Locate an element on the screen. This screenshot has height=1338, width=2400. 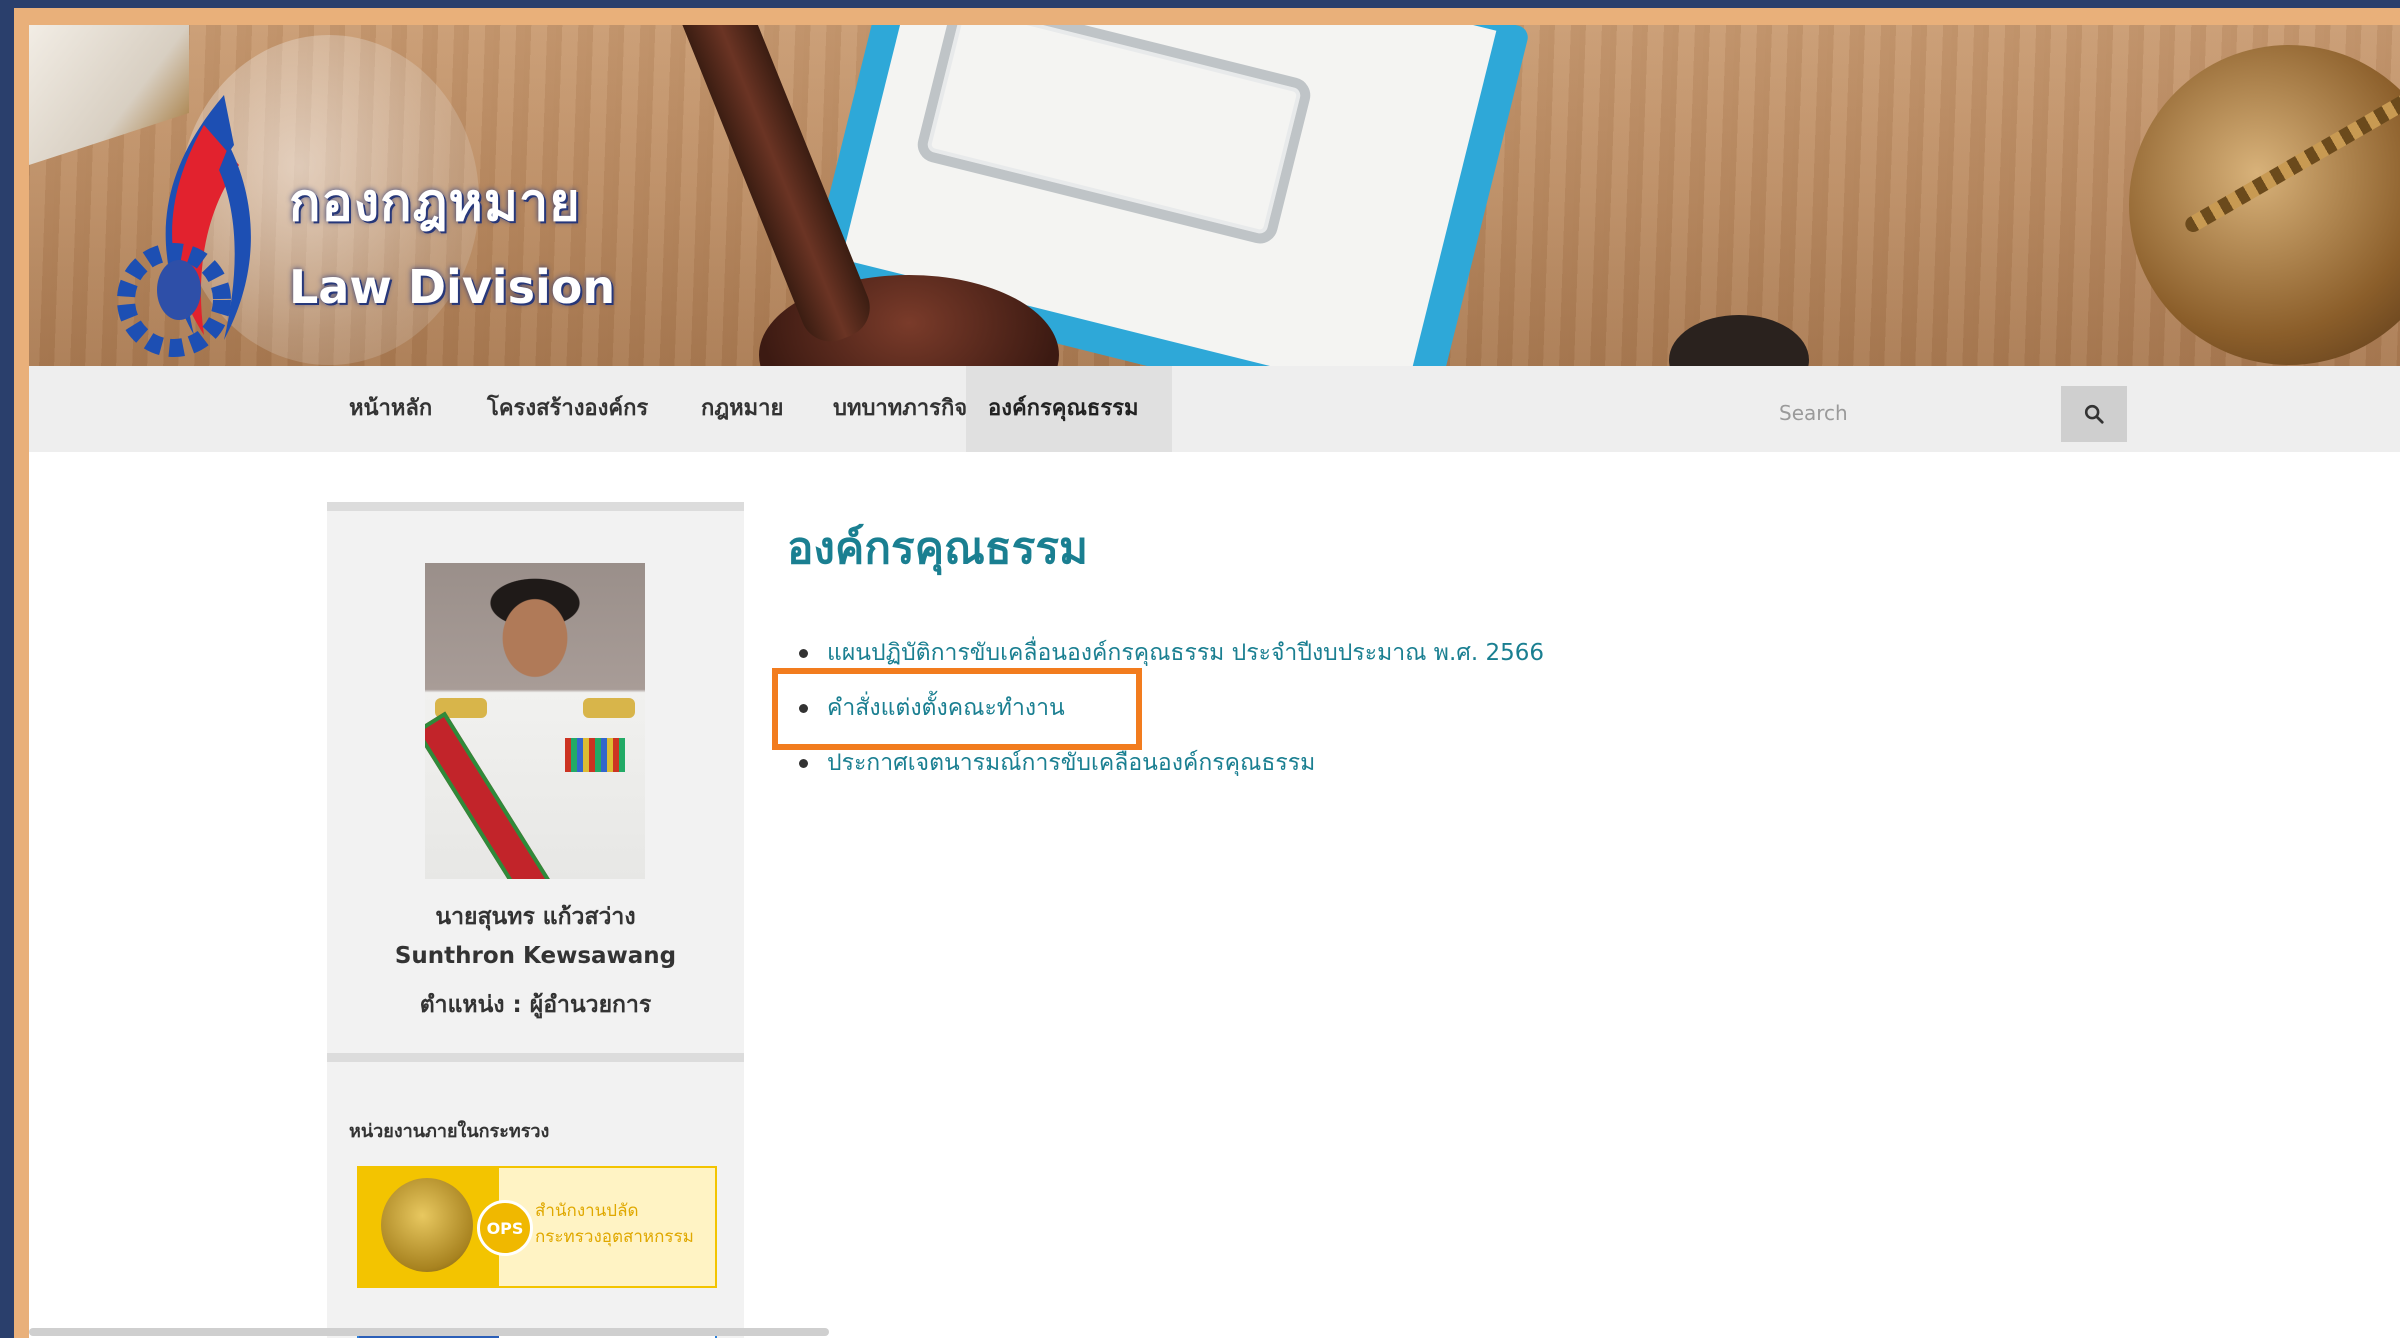
ops-name-line2: กระทรวงอุตสาหกรรม is located at coordinates (614, 1237).